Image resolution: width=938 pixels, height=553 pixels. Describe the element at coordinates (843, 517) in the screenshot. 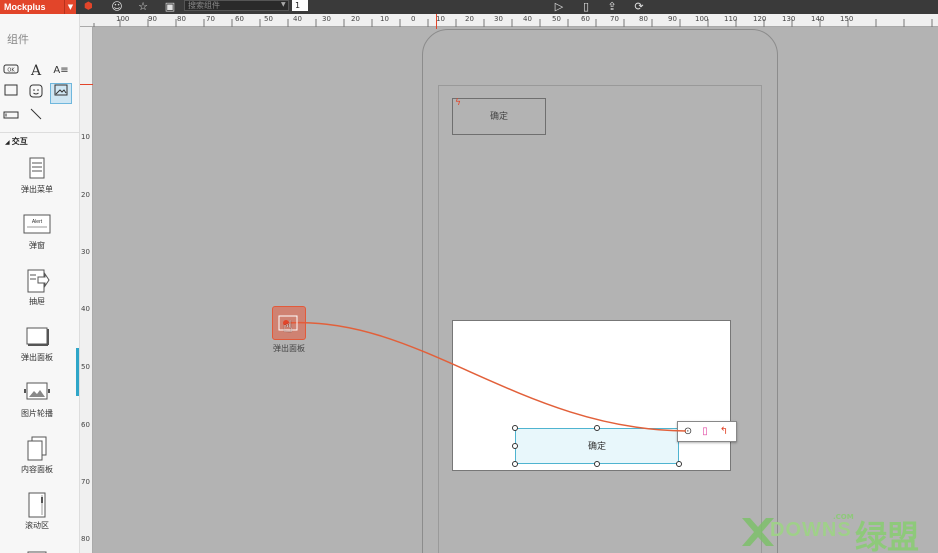

I see `watermark-com: .COM` at that location.